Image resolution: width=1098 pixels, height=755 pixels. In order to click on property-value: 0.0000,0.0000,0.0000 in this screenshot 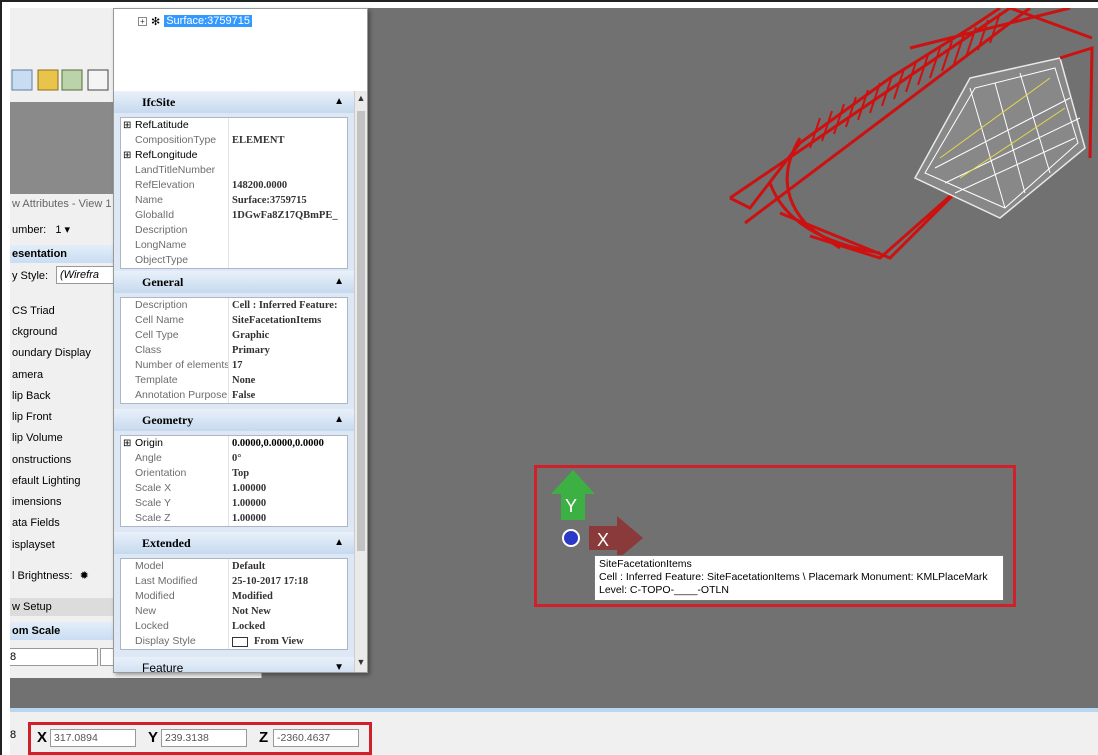, I will do `click(288, 443)`.